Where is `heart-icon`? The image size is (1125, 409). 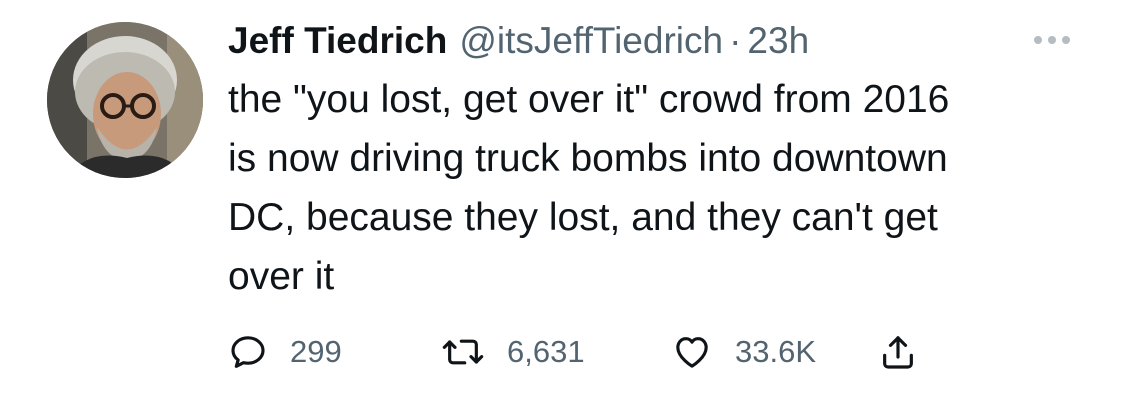 heart-icon is located at coordinates (692, 352).